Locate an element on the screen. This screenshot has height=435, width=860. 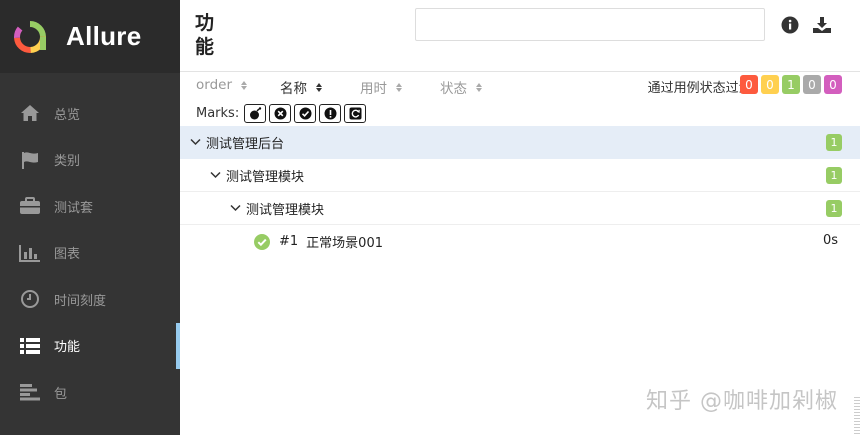
passed-status-icon is located at coordinates (262, 241).